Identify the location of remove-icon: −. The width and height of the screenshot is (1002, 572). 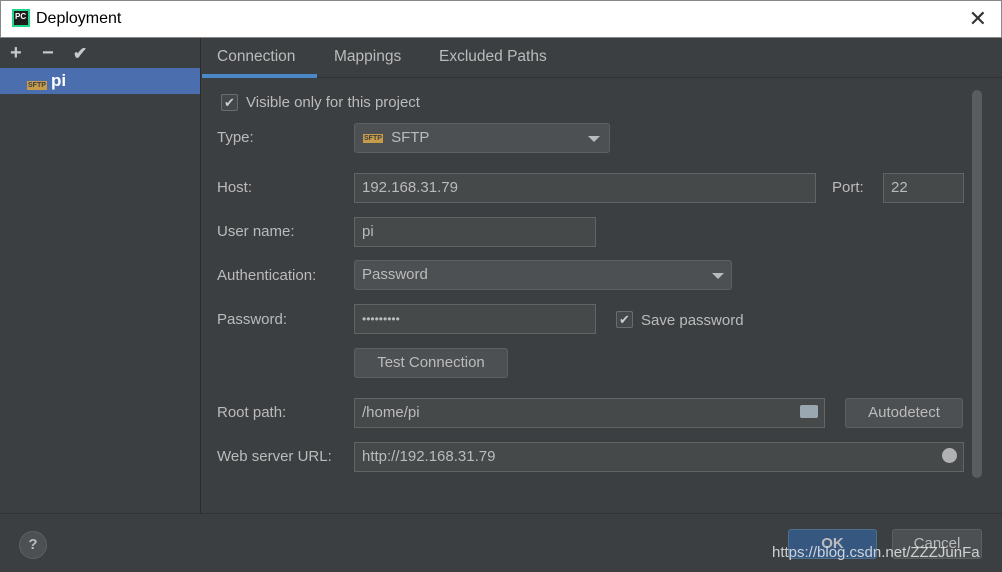
(48, 53).